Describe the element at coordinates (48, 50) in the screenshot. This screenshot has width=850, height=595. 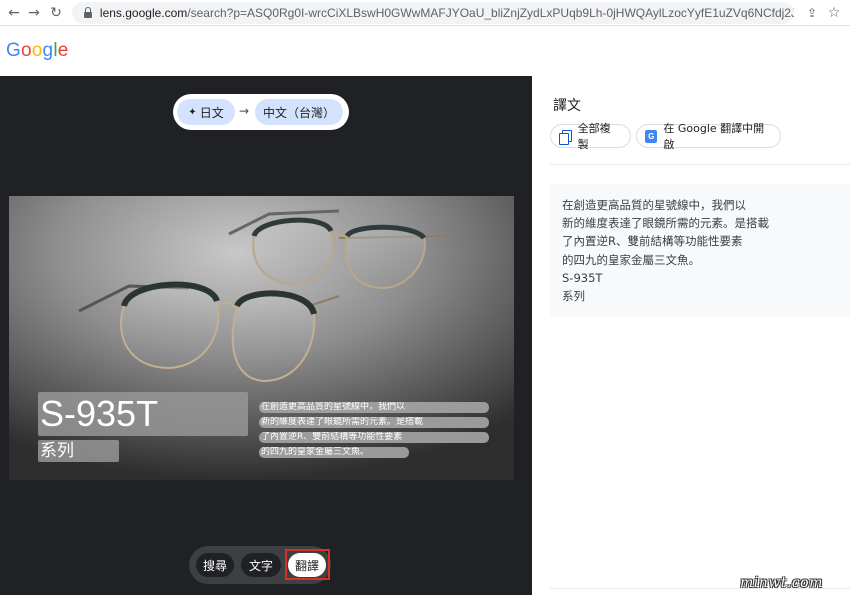
I see `logo-letter: g` at that location.